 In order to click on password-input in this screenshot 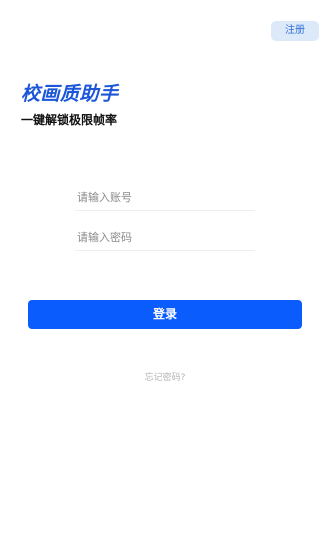, I will do `click(165, 237)`.